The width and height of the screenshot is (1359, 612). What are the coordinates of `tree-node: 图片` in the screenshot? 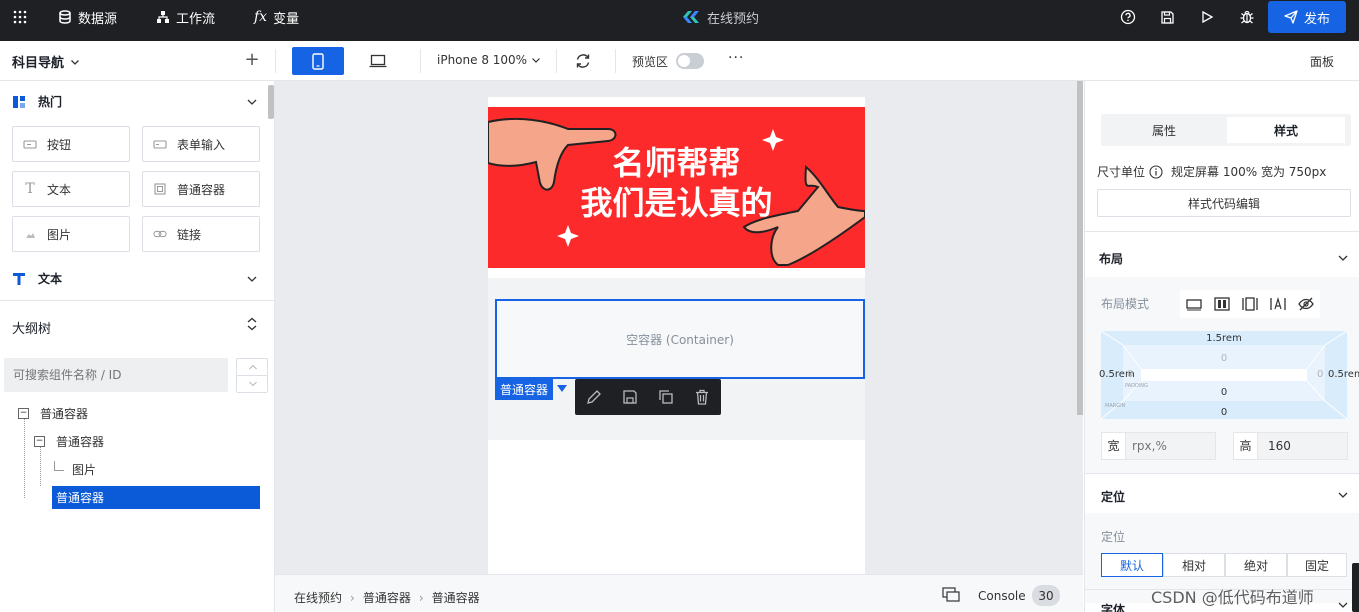 It's located at (75, 469).